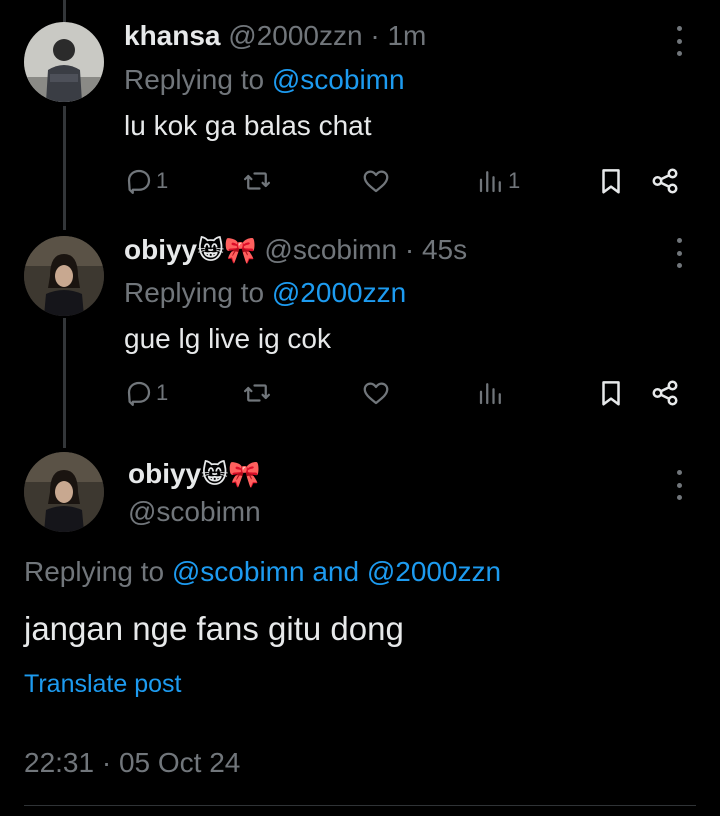  I want to click on replying-to: Replying to @scobimn and @2000zzn, so click(262, 572).